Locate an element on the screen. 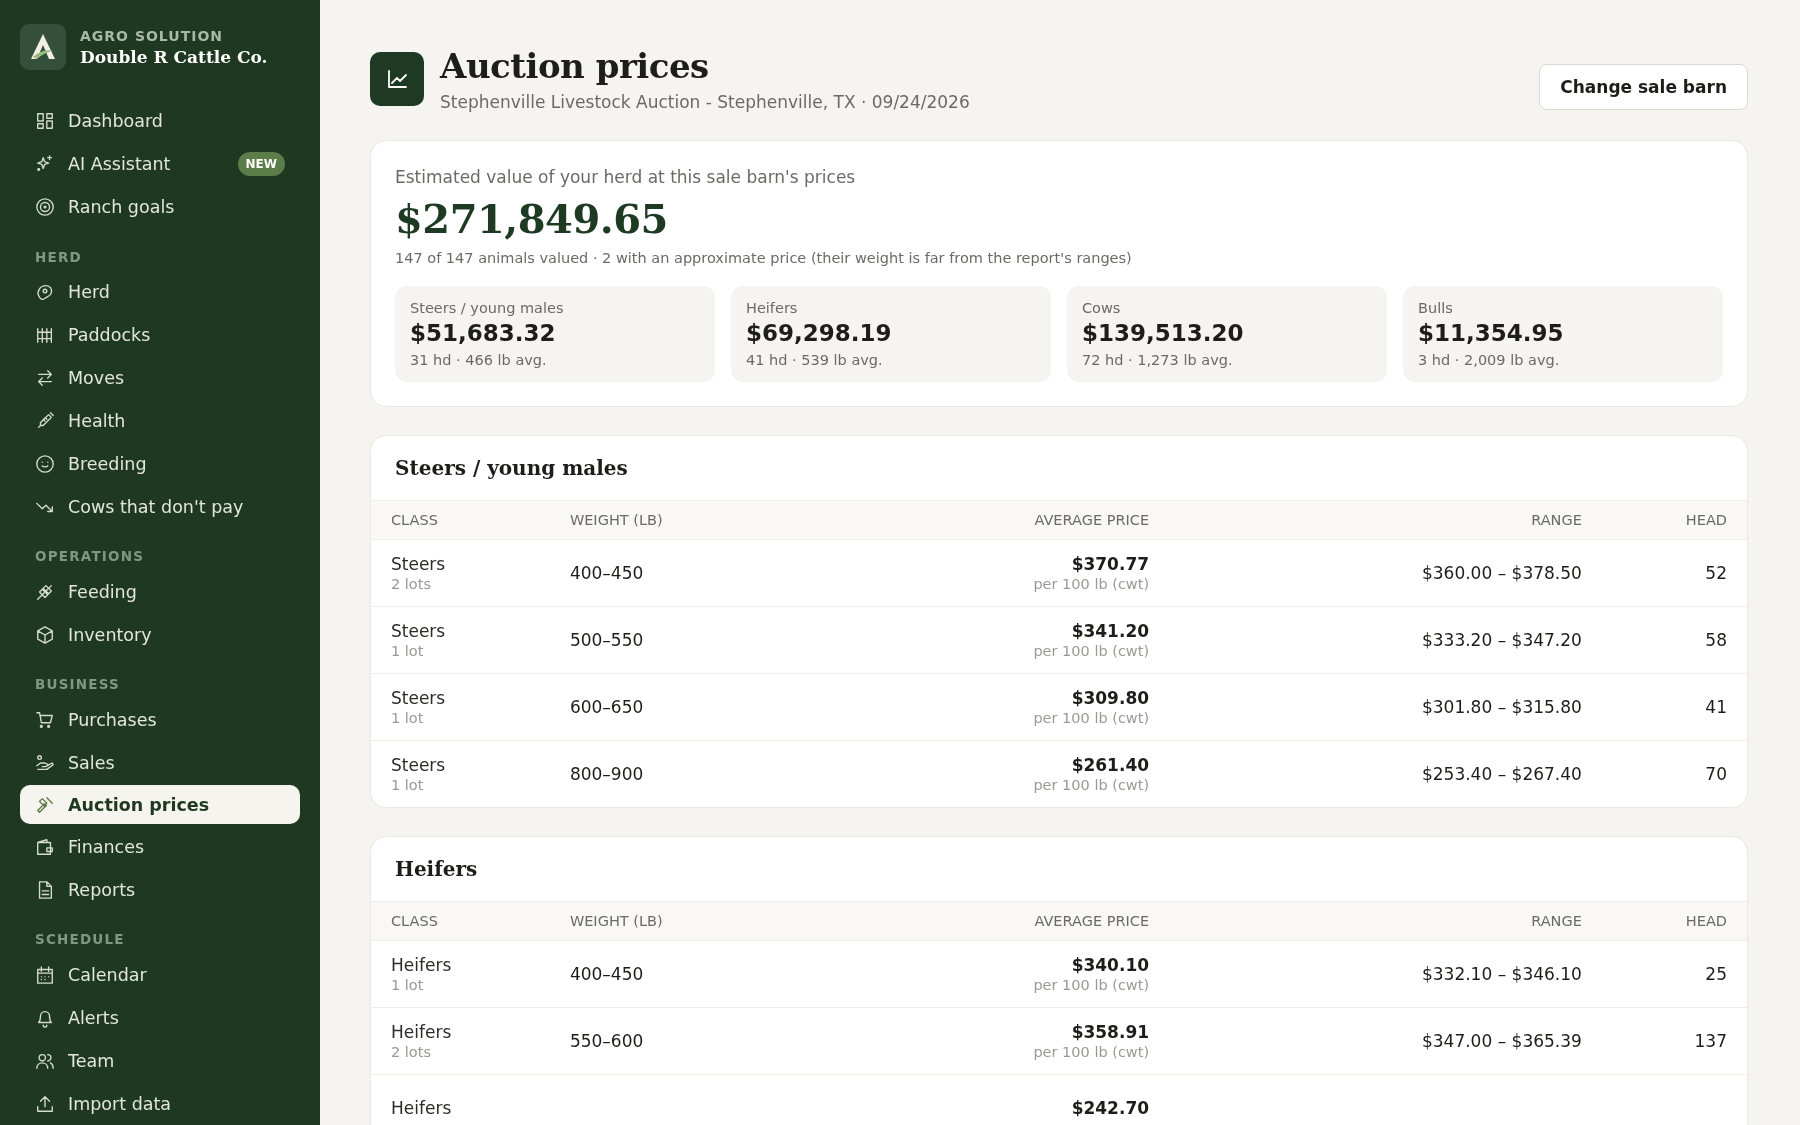 The image size is (1800, 1125). nav-item: Finances is located at coordinates (160, 847).